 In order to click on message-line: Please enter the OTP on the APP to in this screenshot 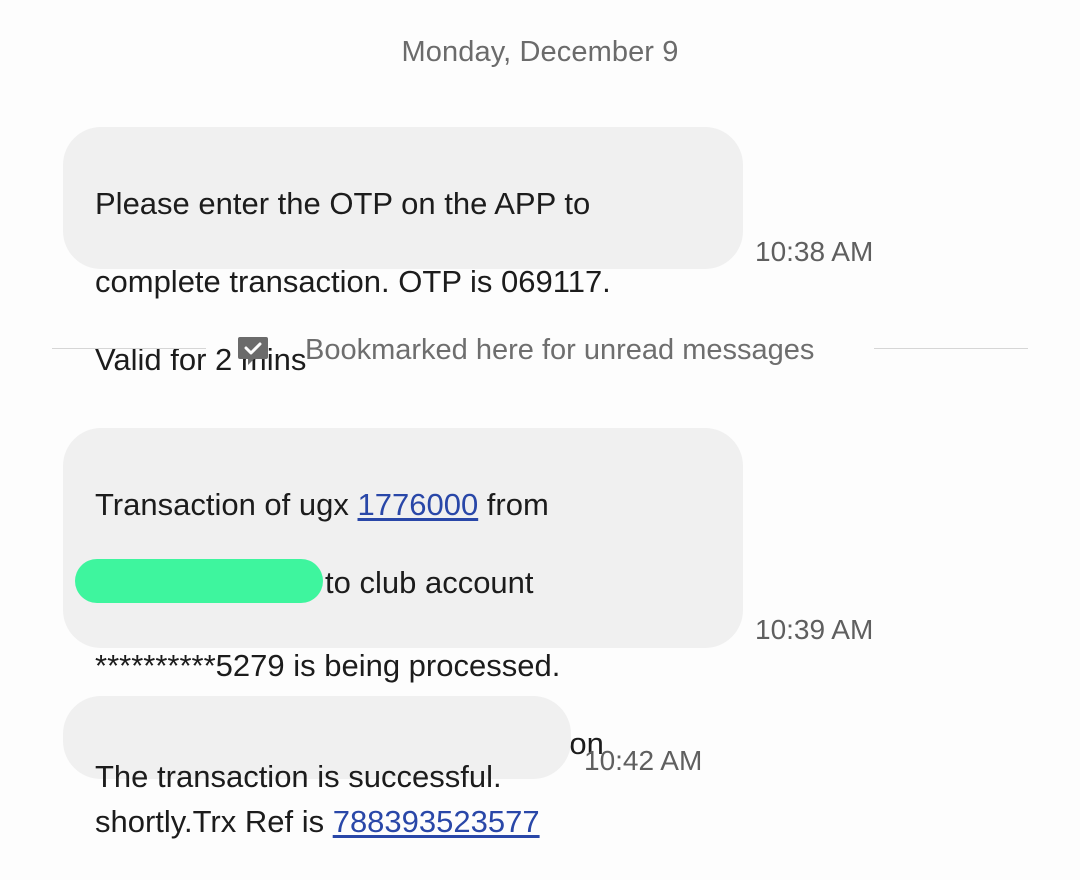, I will do `click(343, 203)`.